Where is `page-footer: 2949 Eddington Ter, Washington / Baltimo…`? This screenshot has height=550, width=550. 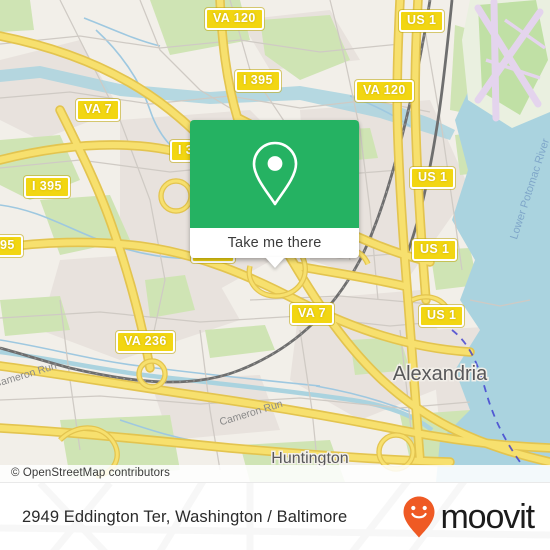
page-footer: 2949 Eddington Ter, Washington / Baltimo… is located at coordinates (275, 516).